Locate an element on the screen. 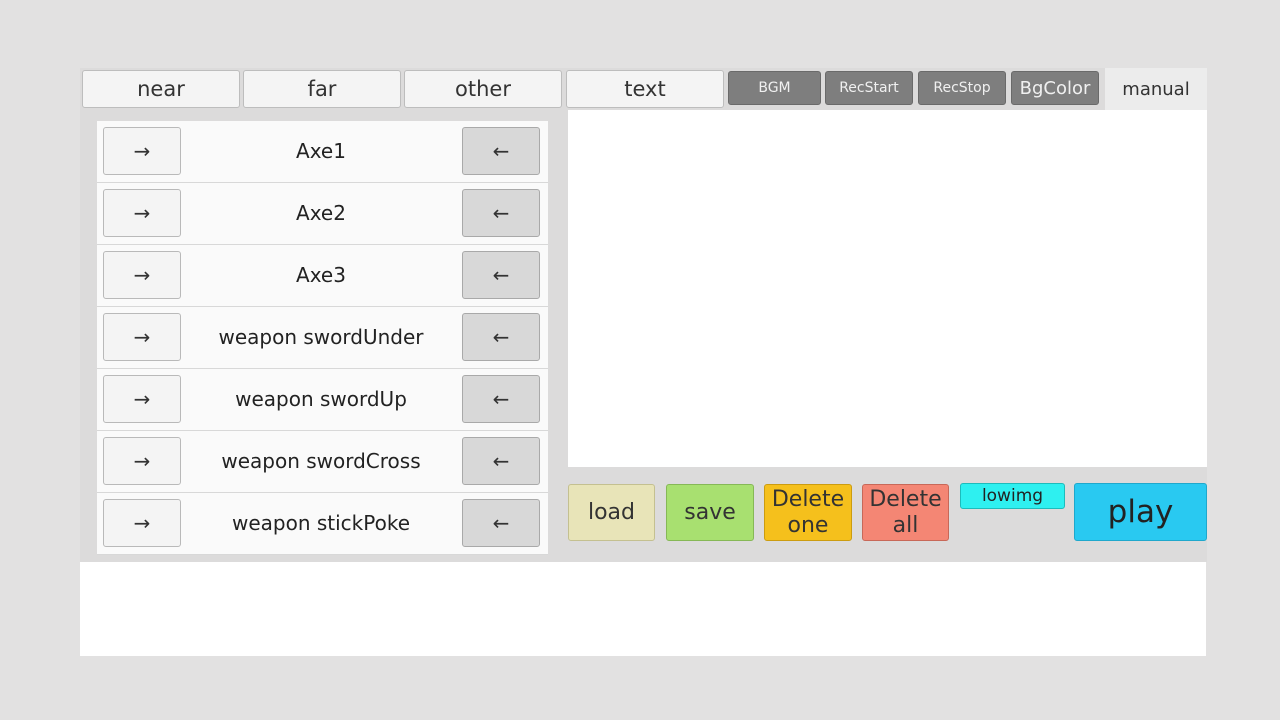 The width and height of the screenshot is (1280, 720). load-button: load is located at coordinates (611, 512).